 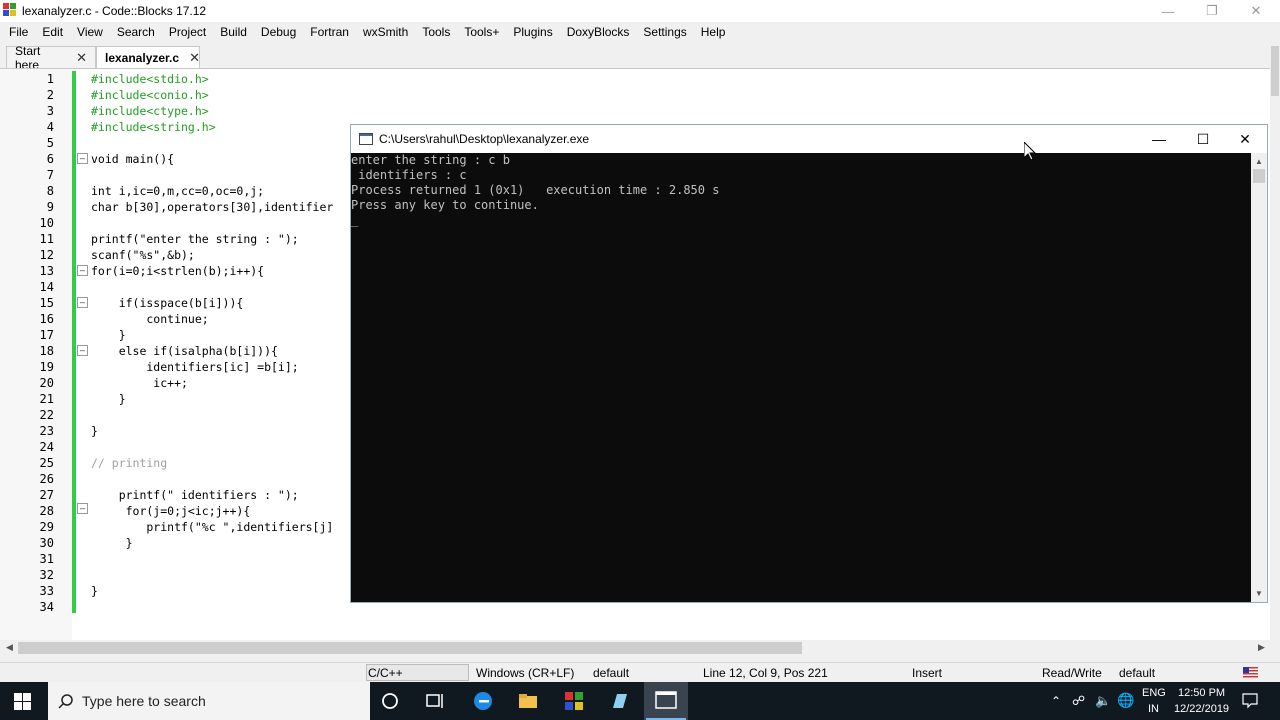 I want to click on scroll-left-icon: ◀, so click(x=9, y=647).